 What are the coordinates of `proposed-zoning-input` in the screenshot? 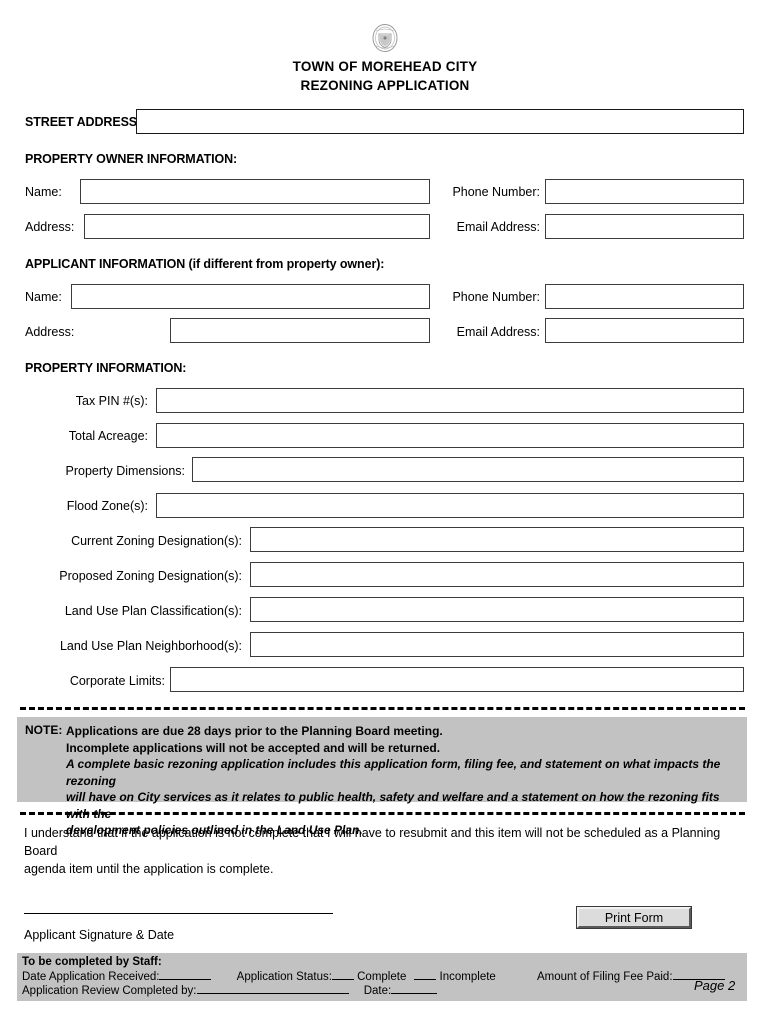 It's located at (497, 574).